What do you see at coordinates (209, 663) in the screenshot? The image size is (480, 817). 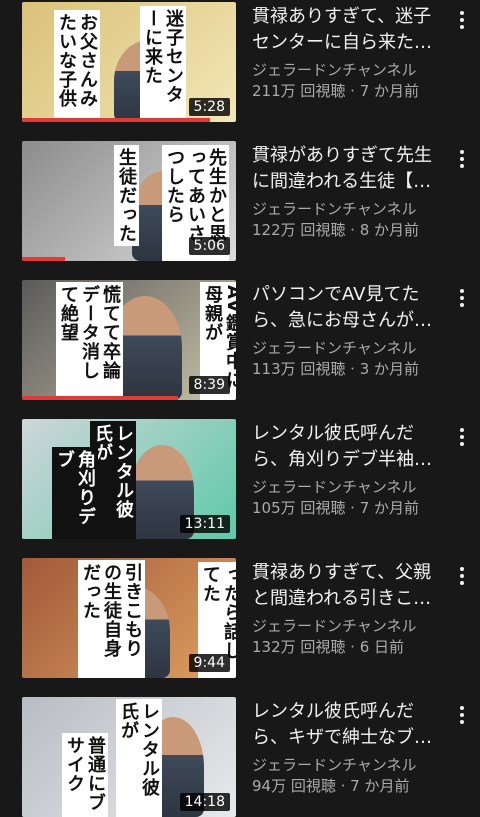 I see `video-duration: 9:44` at bounding box center [209, 663].